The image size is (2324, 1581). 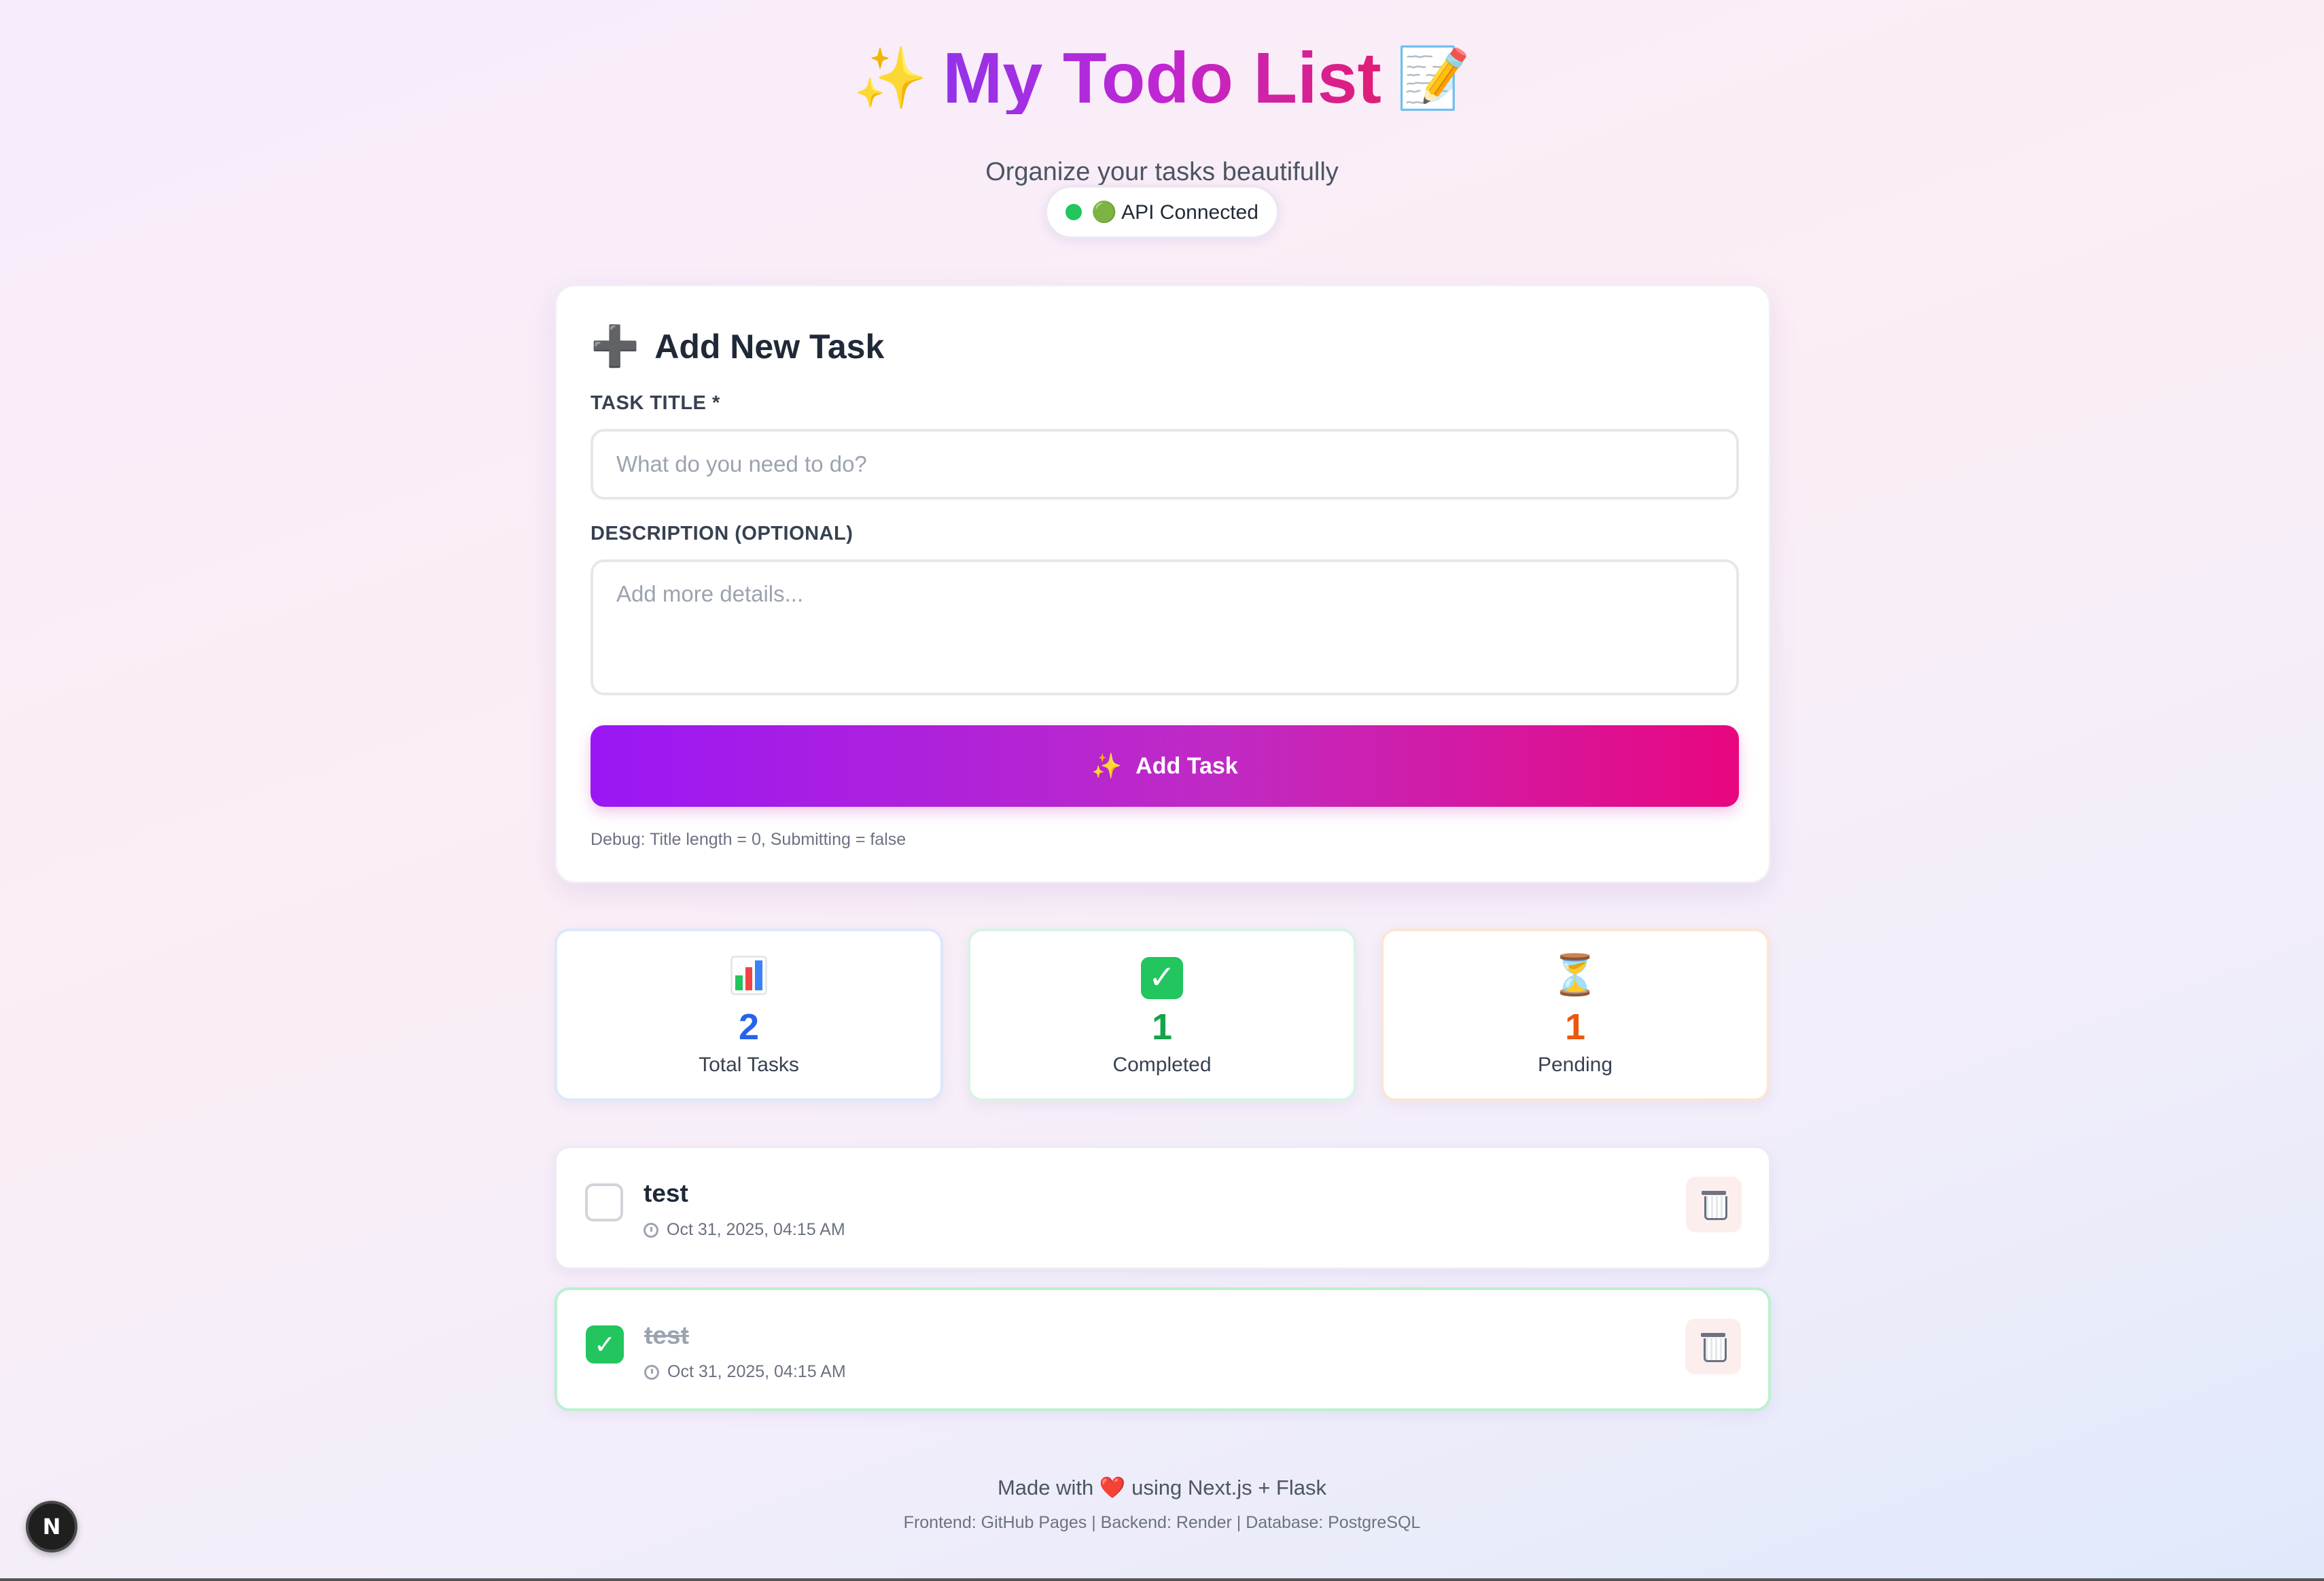 I want to click on api-status-text: 🟢 API Connected, so click(x=1174, y=212).